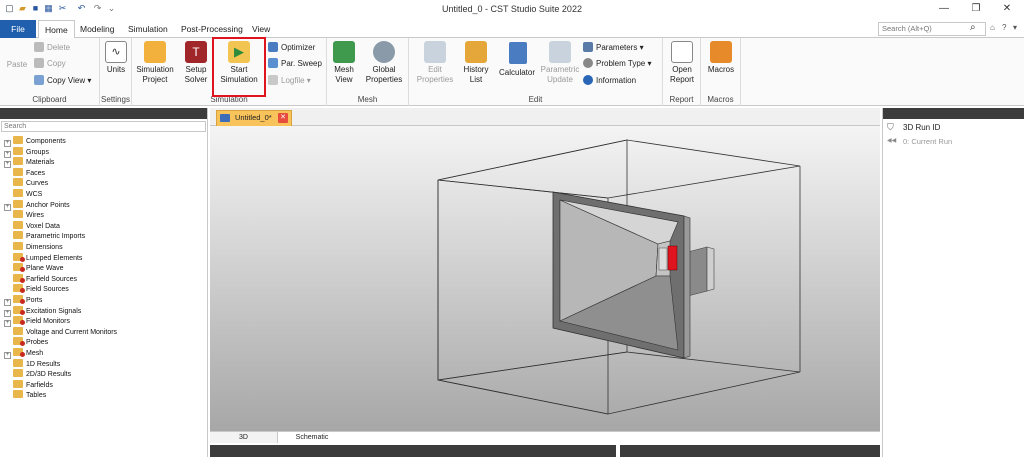 The height and width of the screenshot is (457, 1024). I want to click on filter-icon: ⛉, so click(890, 127).